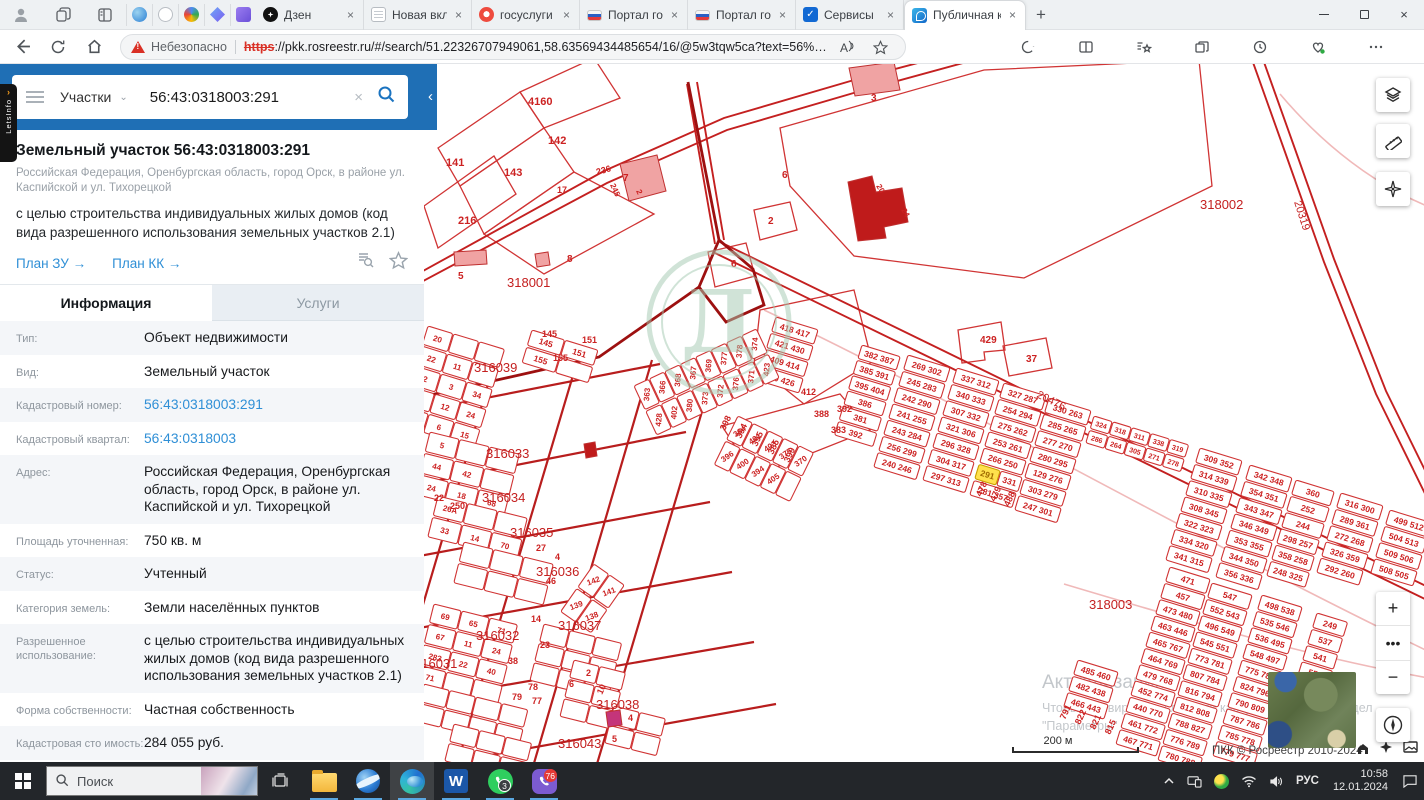 This screenshot has height=800, width=1424. What do you see at coordinates (1393, 642) in the screenshot?
I see `zoom-more-button: •••` at bounding box center [1393, 642].